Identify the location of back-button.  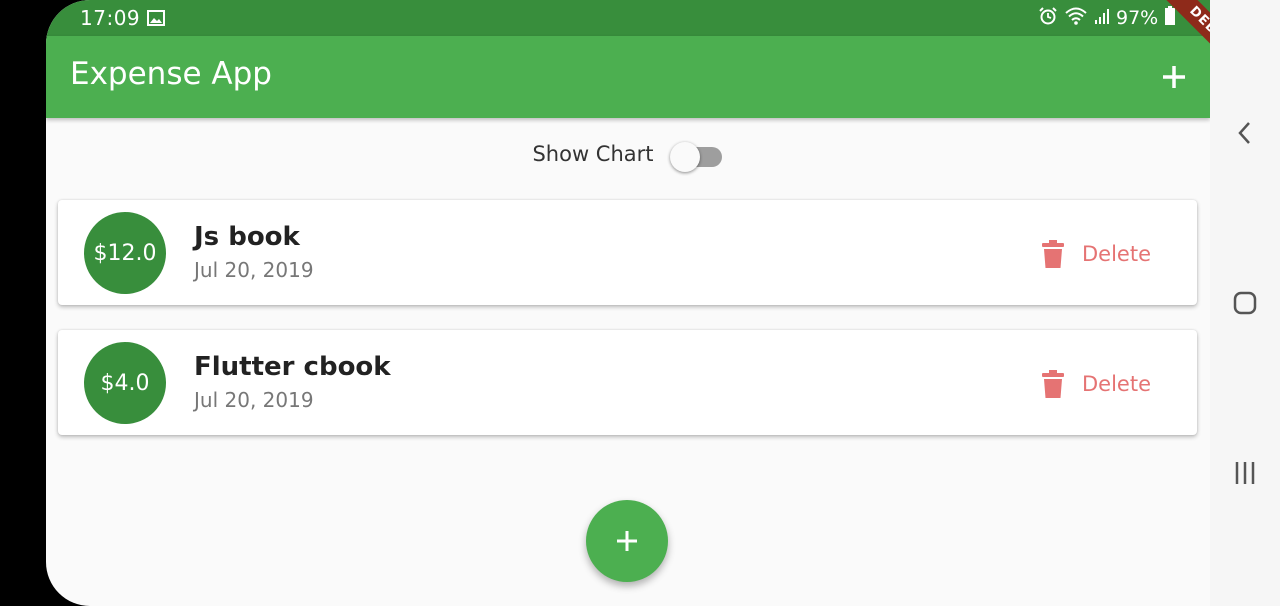
(1245, 133).